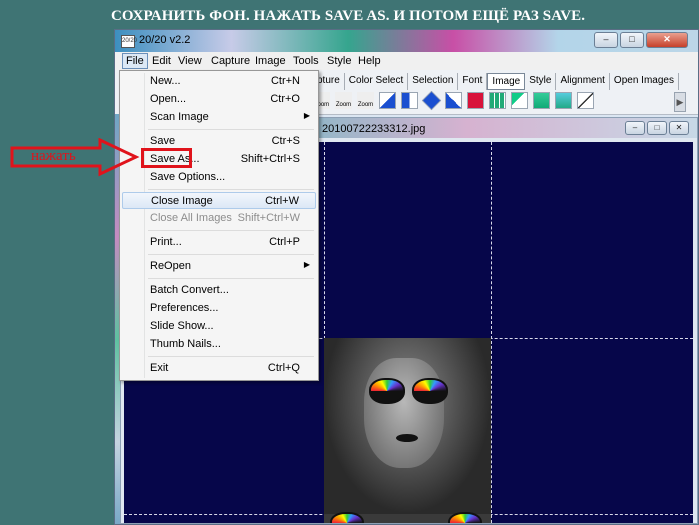  What do you see at coordinates (369, 61) in the screenshot?
I see `menu-help: Help` at bounding box center [369, 61].